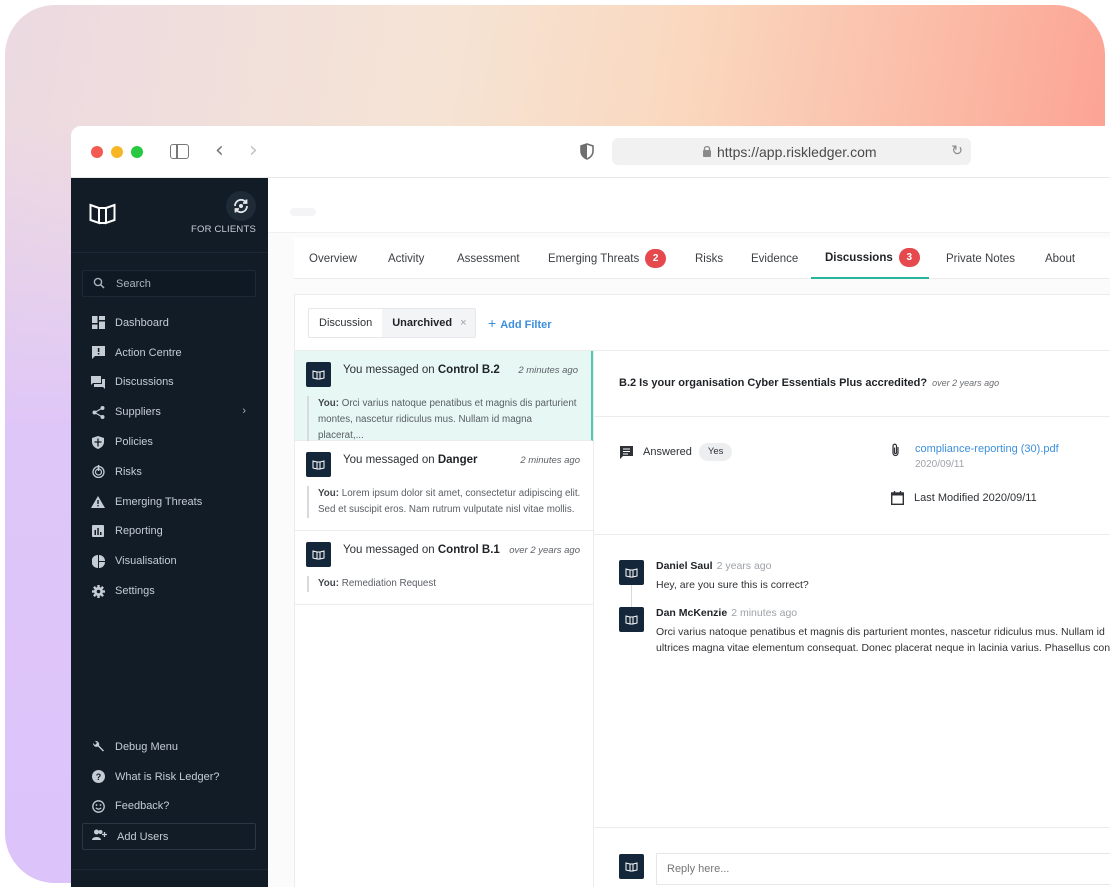 The image size is (1110, 887). I want to click on sidebar-item-suppliers: Suppliers ›, so click(169, 412).